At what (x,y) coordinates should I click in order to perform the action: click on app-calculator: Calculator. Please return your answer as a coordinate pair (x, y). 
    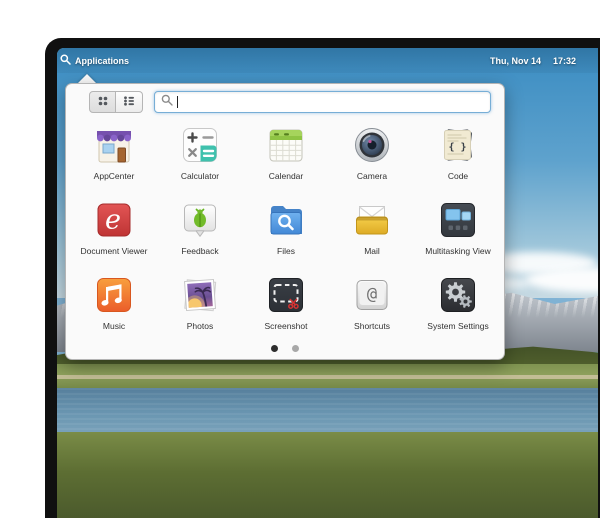
    Looking at the image, I should click on (200, 154).